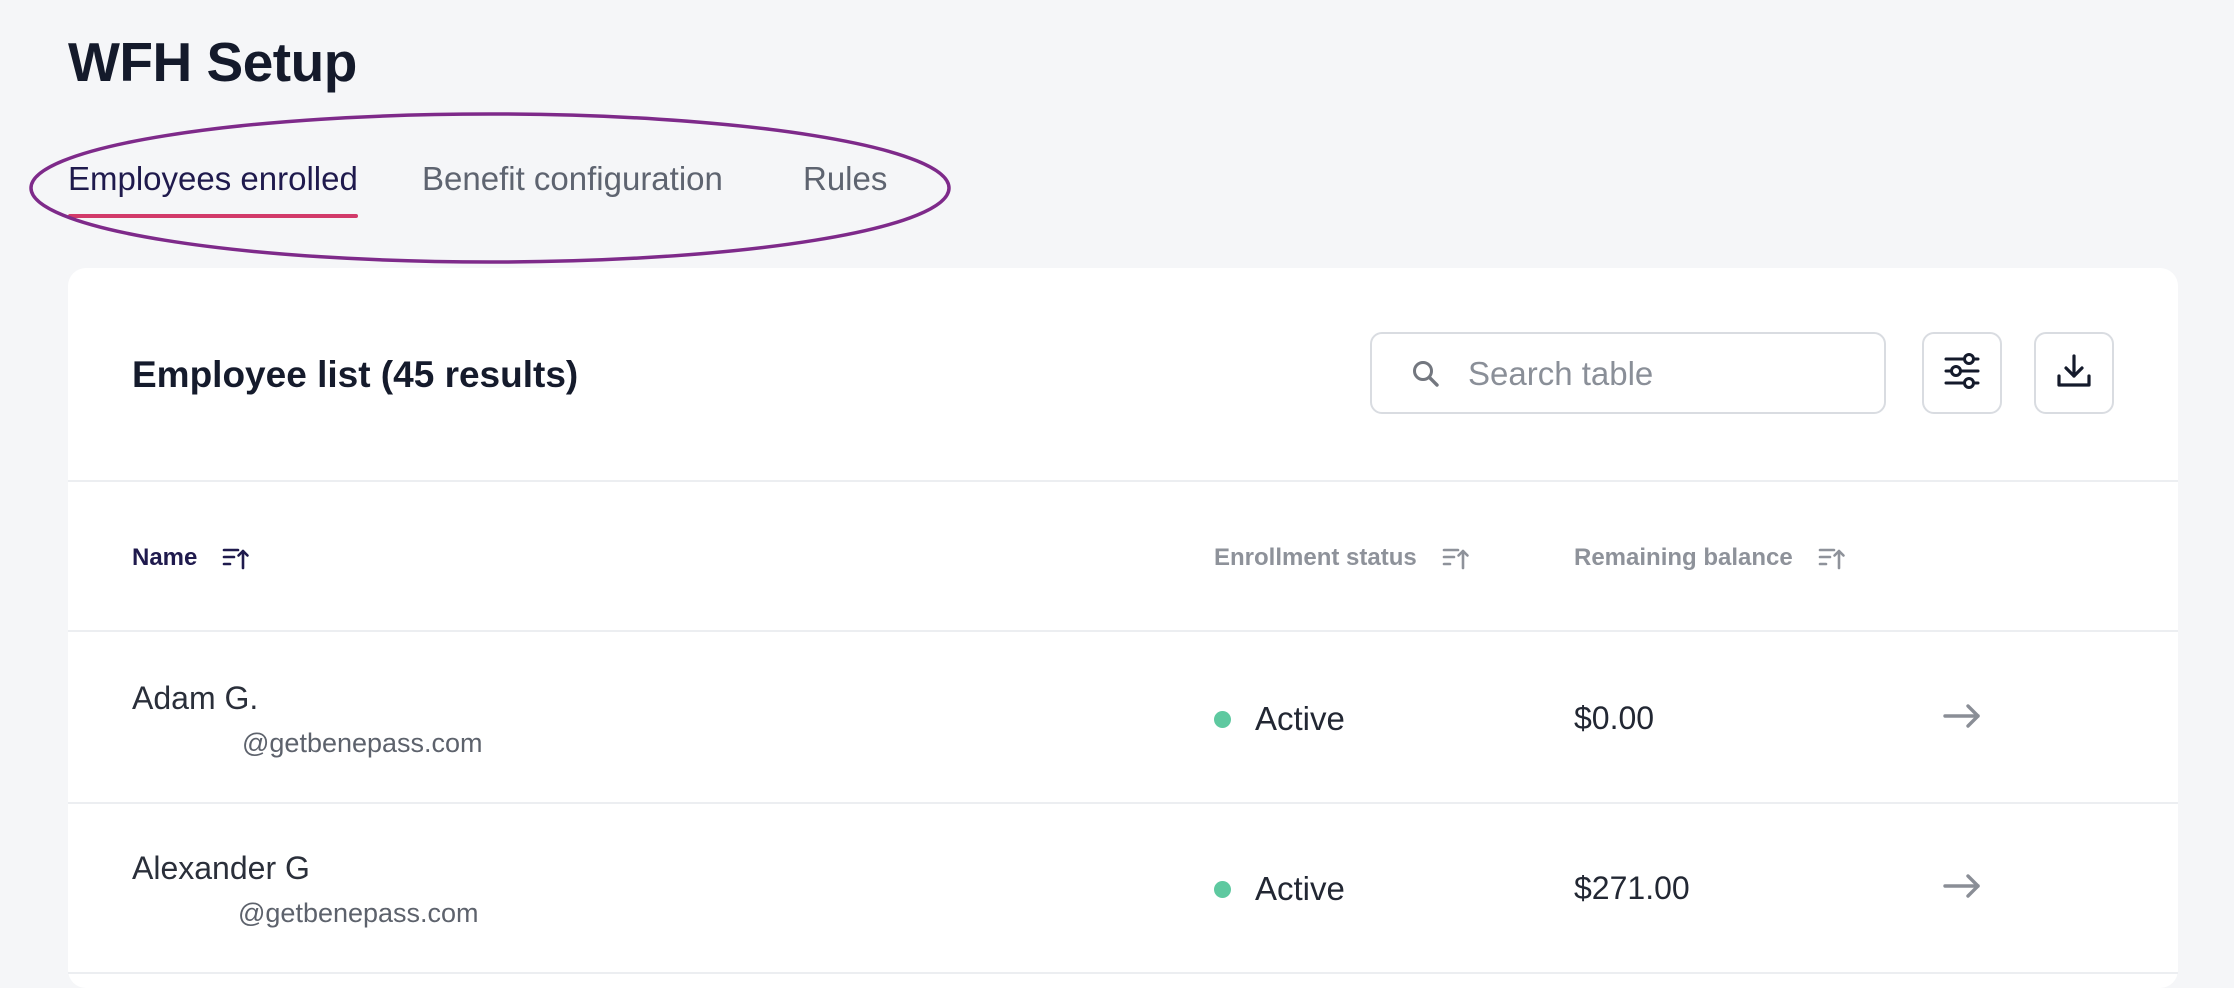  I want to click on tab-employees-enrolled: Employees enrolled, so click(213, 189).